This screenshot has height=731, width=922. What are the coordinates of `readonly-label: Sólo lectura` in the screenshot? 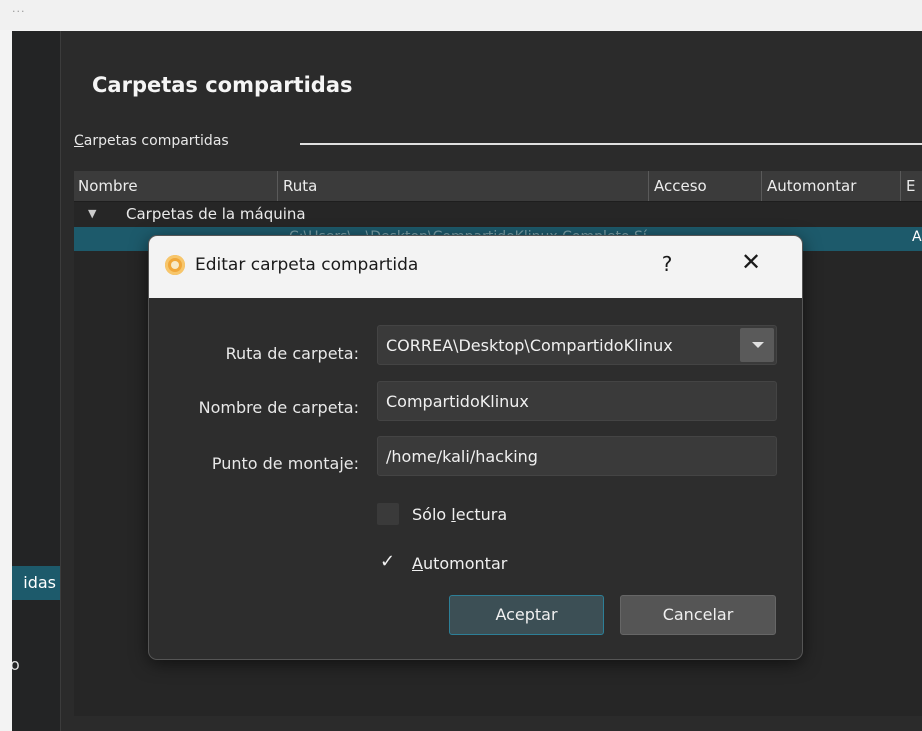 It's located at (459, 514).